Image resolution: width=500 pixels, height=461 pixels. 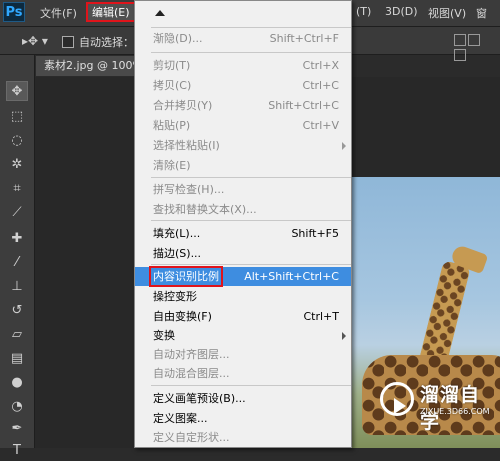 What do you see at coordinates (86, 66) in the screenshot?
I see `document-tab: 素材2.jpg @ 100%` at bounding box center [86, 66].